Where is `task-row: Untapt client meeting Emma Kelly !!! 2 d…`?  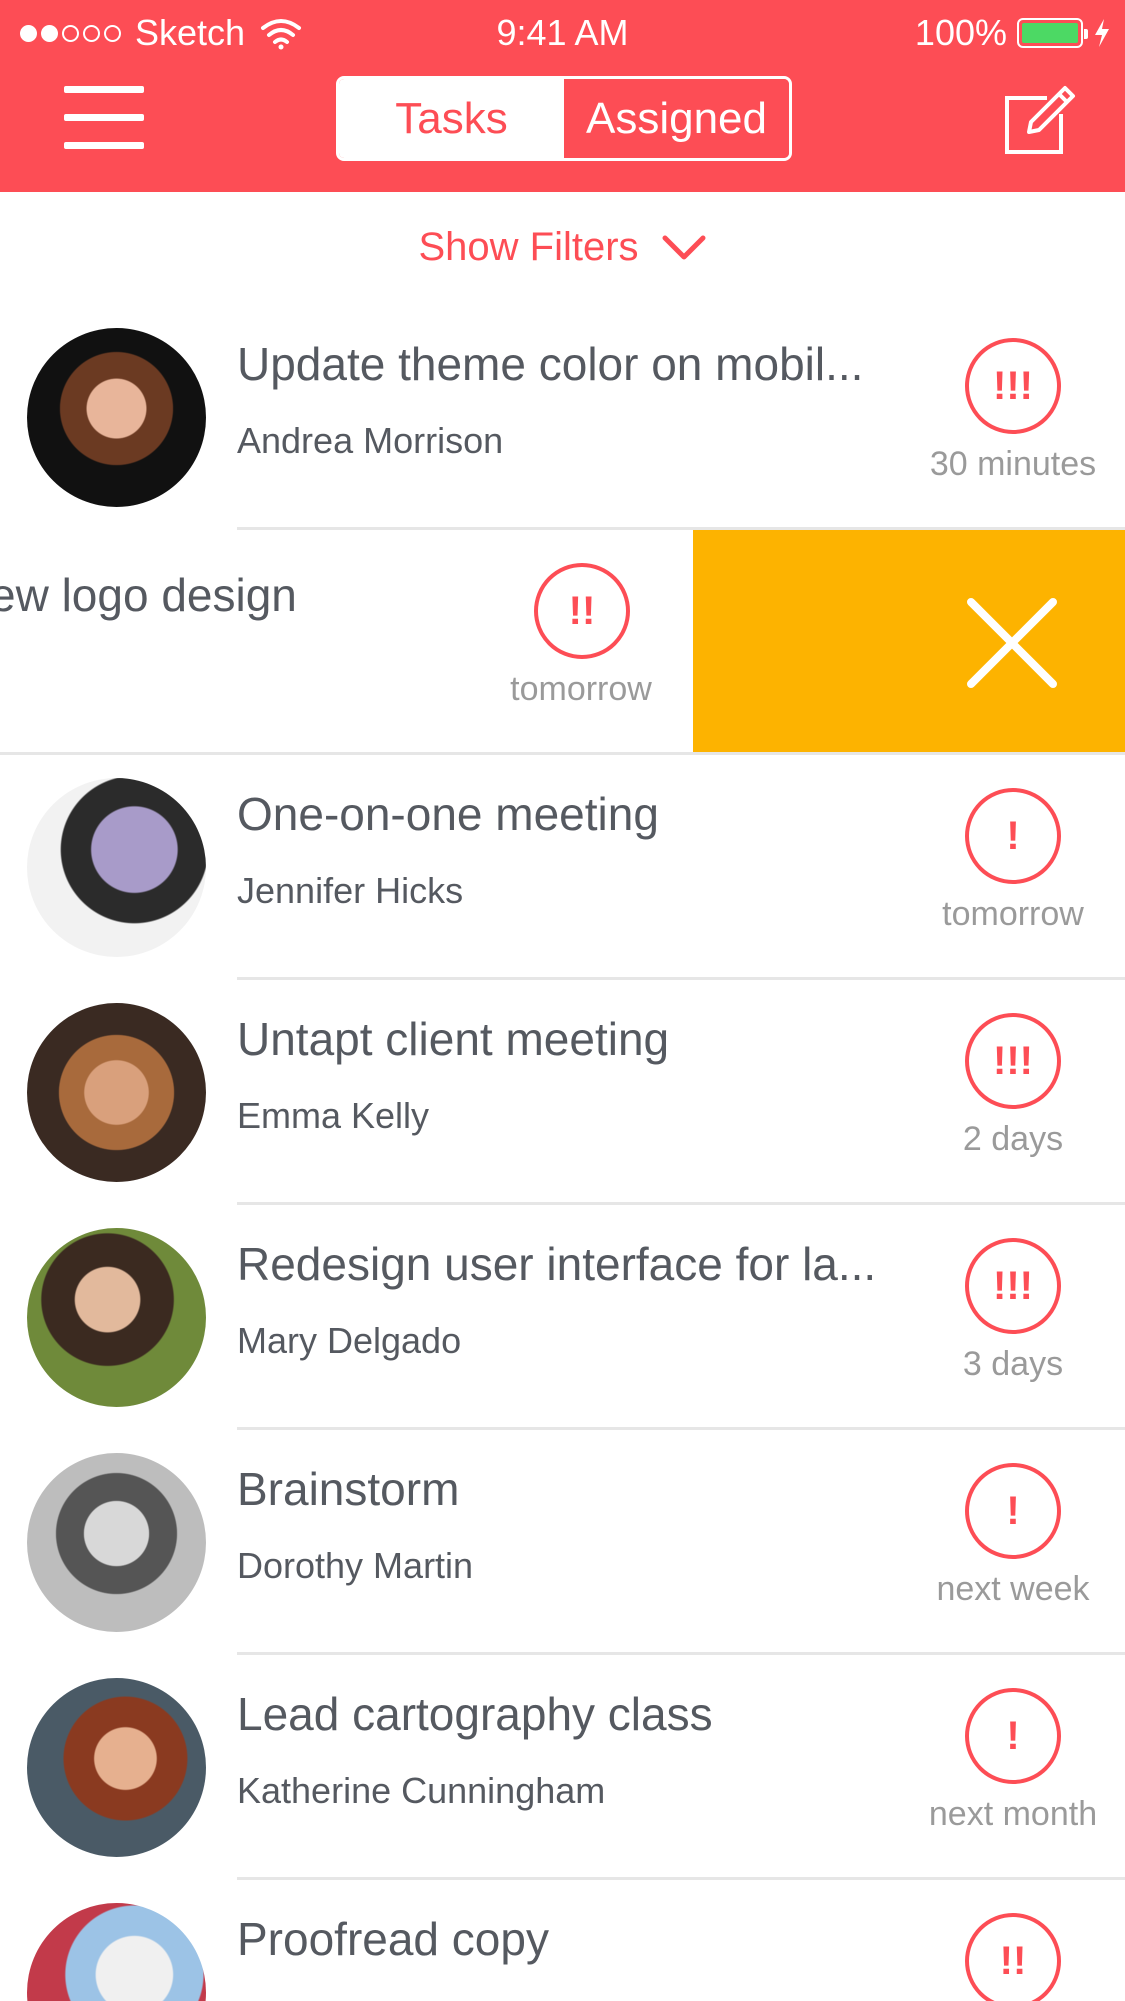 task-row: Untapt client meeting Emma Kelly !!! 2 d… is located at coordinates (562, 1092).